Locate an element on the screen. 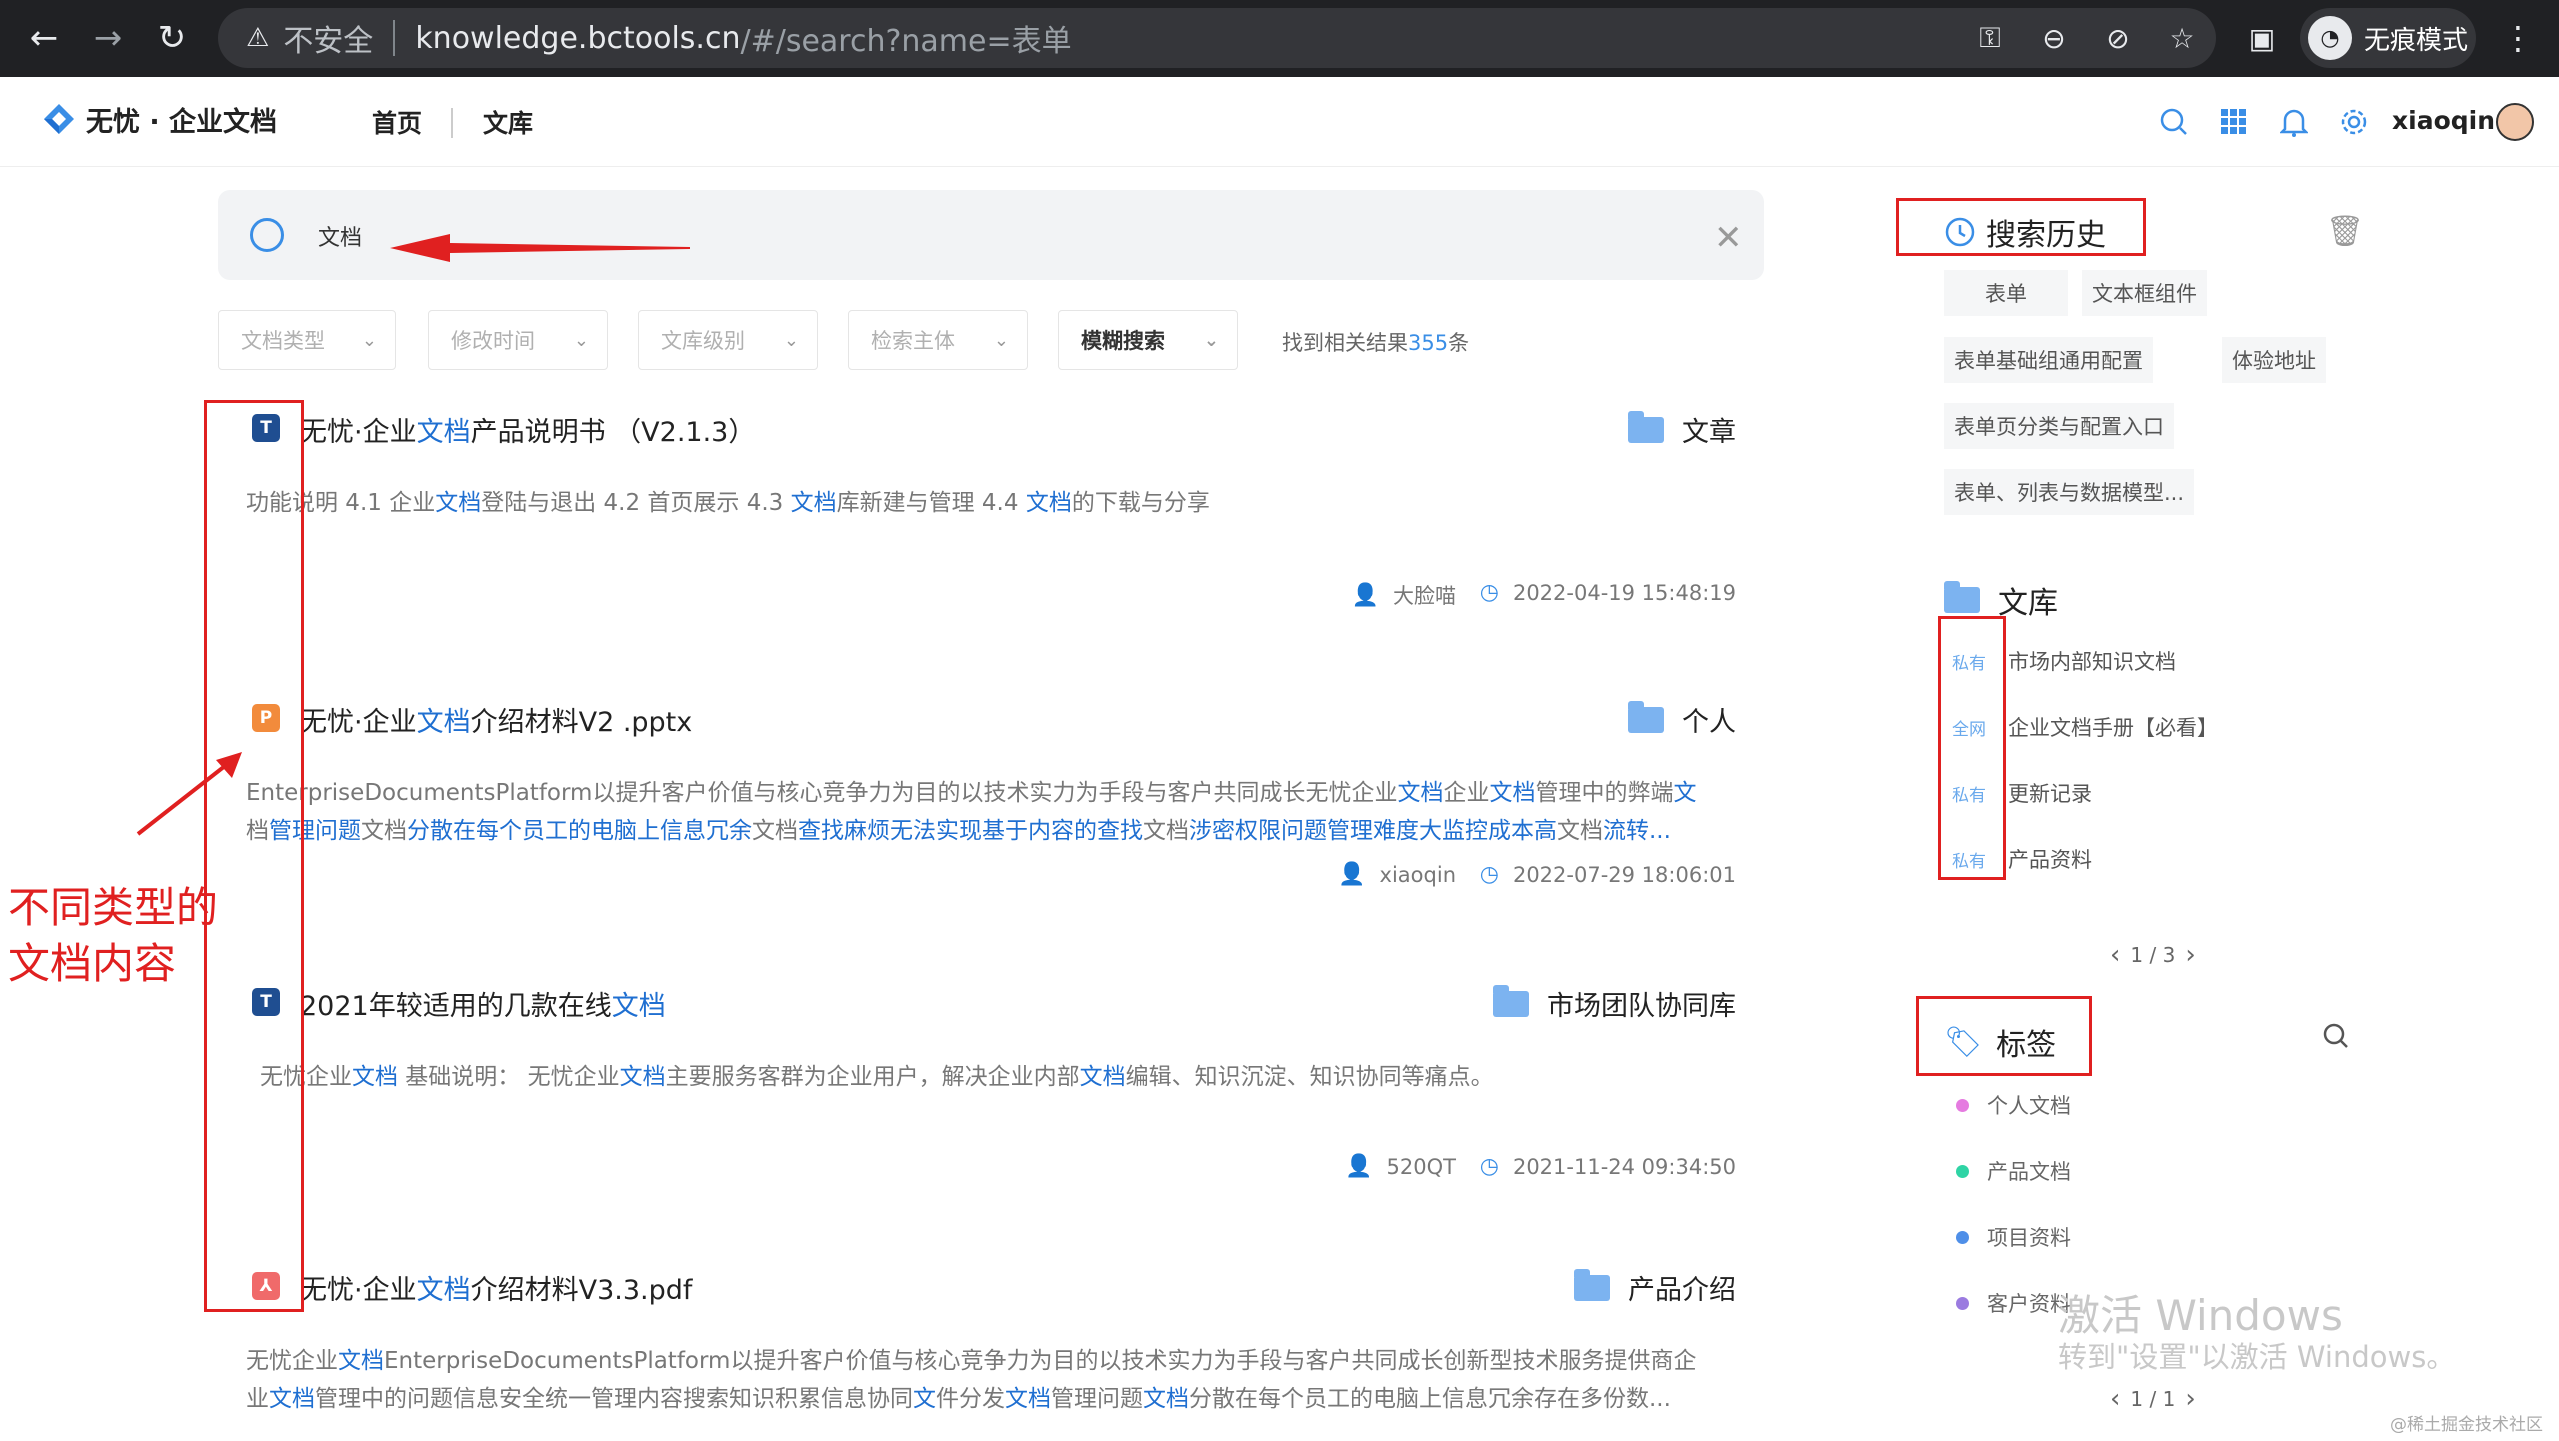 The width and height of the screenshot is (2559, 1441). user-avatar is located at coordinates (2515, 122).